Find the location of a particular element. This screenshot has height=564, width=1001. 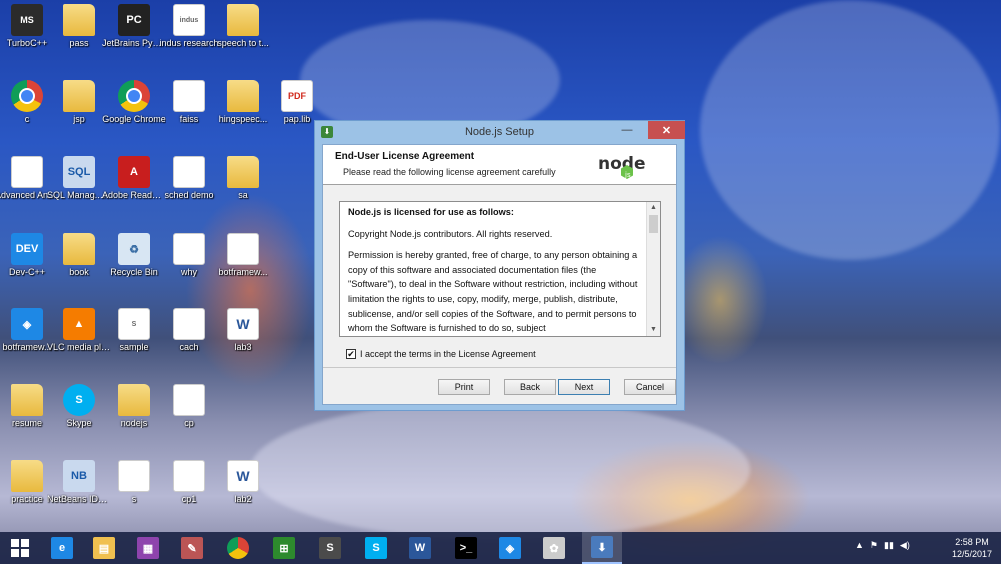

desktop-icon: pass is located at coordinates (79, 26).